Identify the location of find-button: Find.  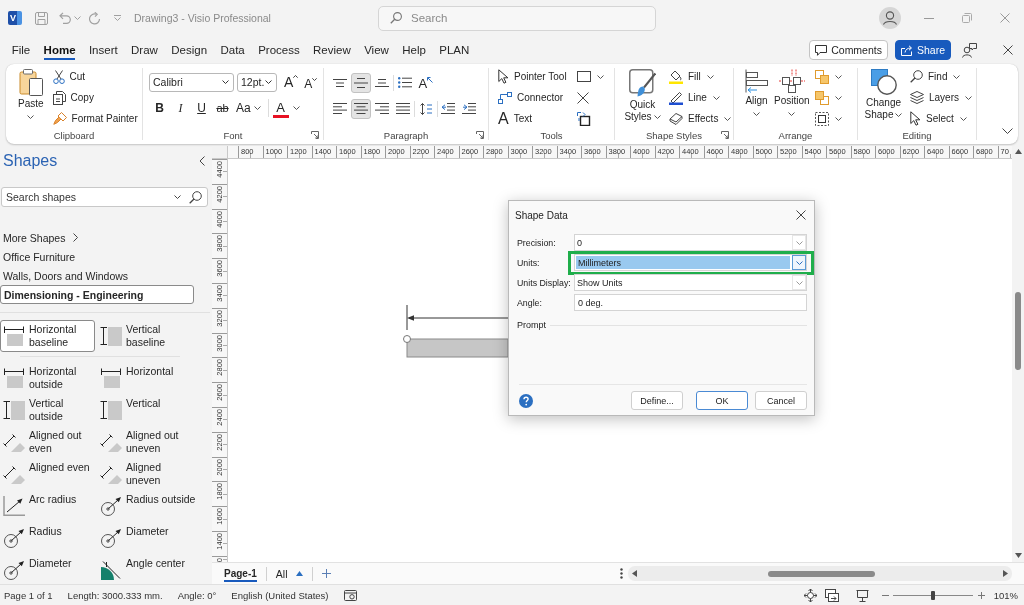
(941, 76).